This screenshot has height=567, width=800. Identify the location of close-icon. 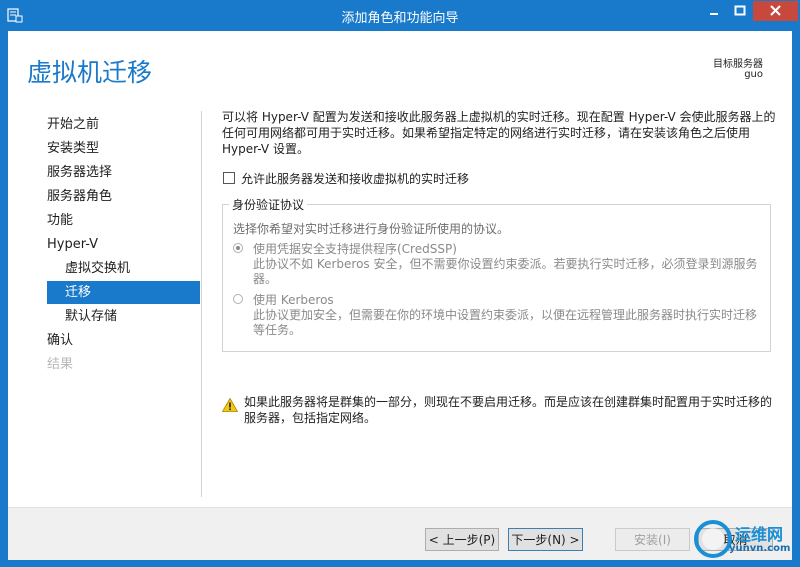
(775, 10).